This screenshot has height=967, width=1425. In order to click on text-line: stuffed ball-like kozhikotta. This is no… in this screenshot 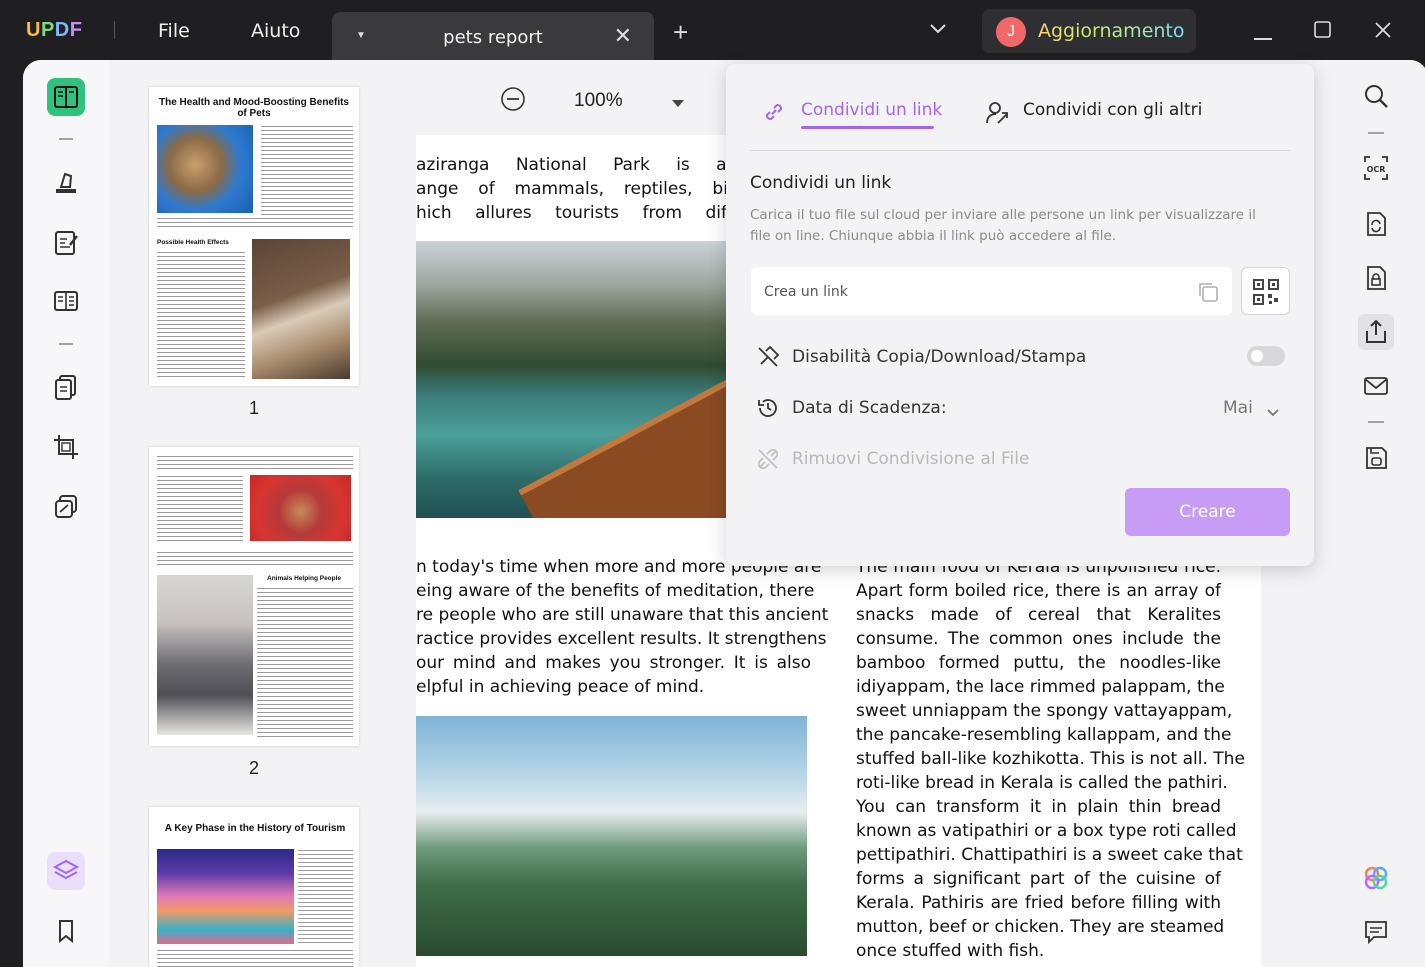, I will do `click(1050, 759)`.